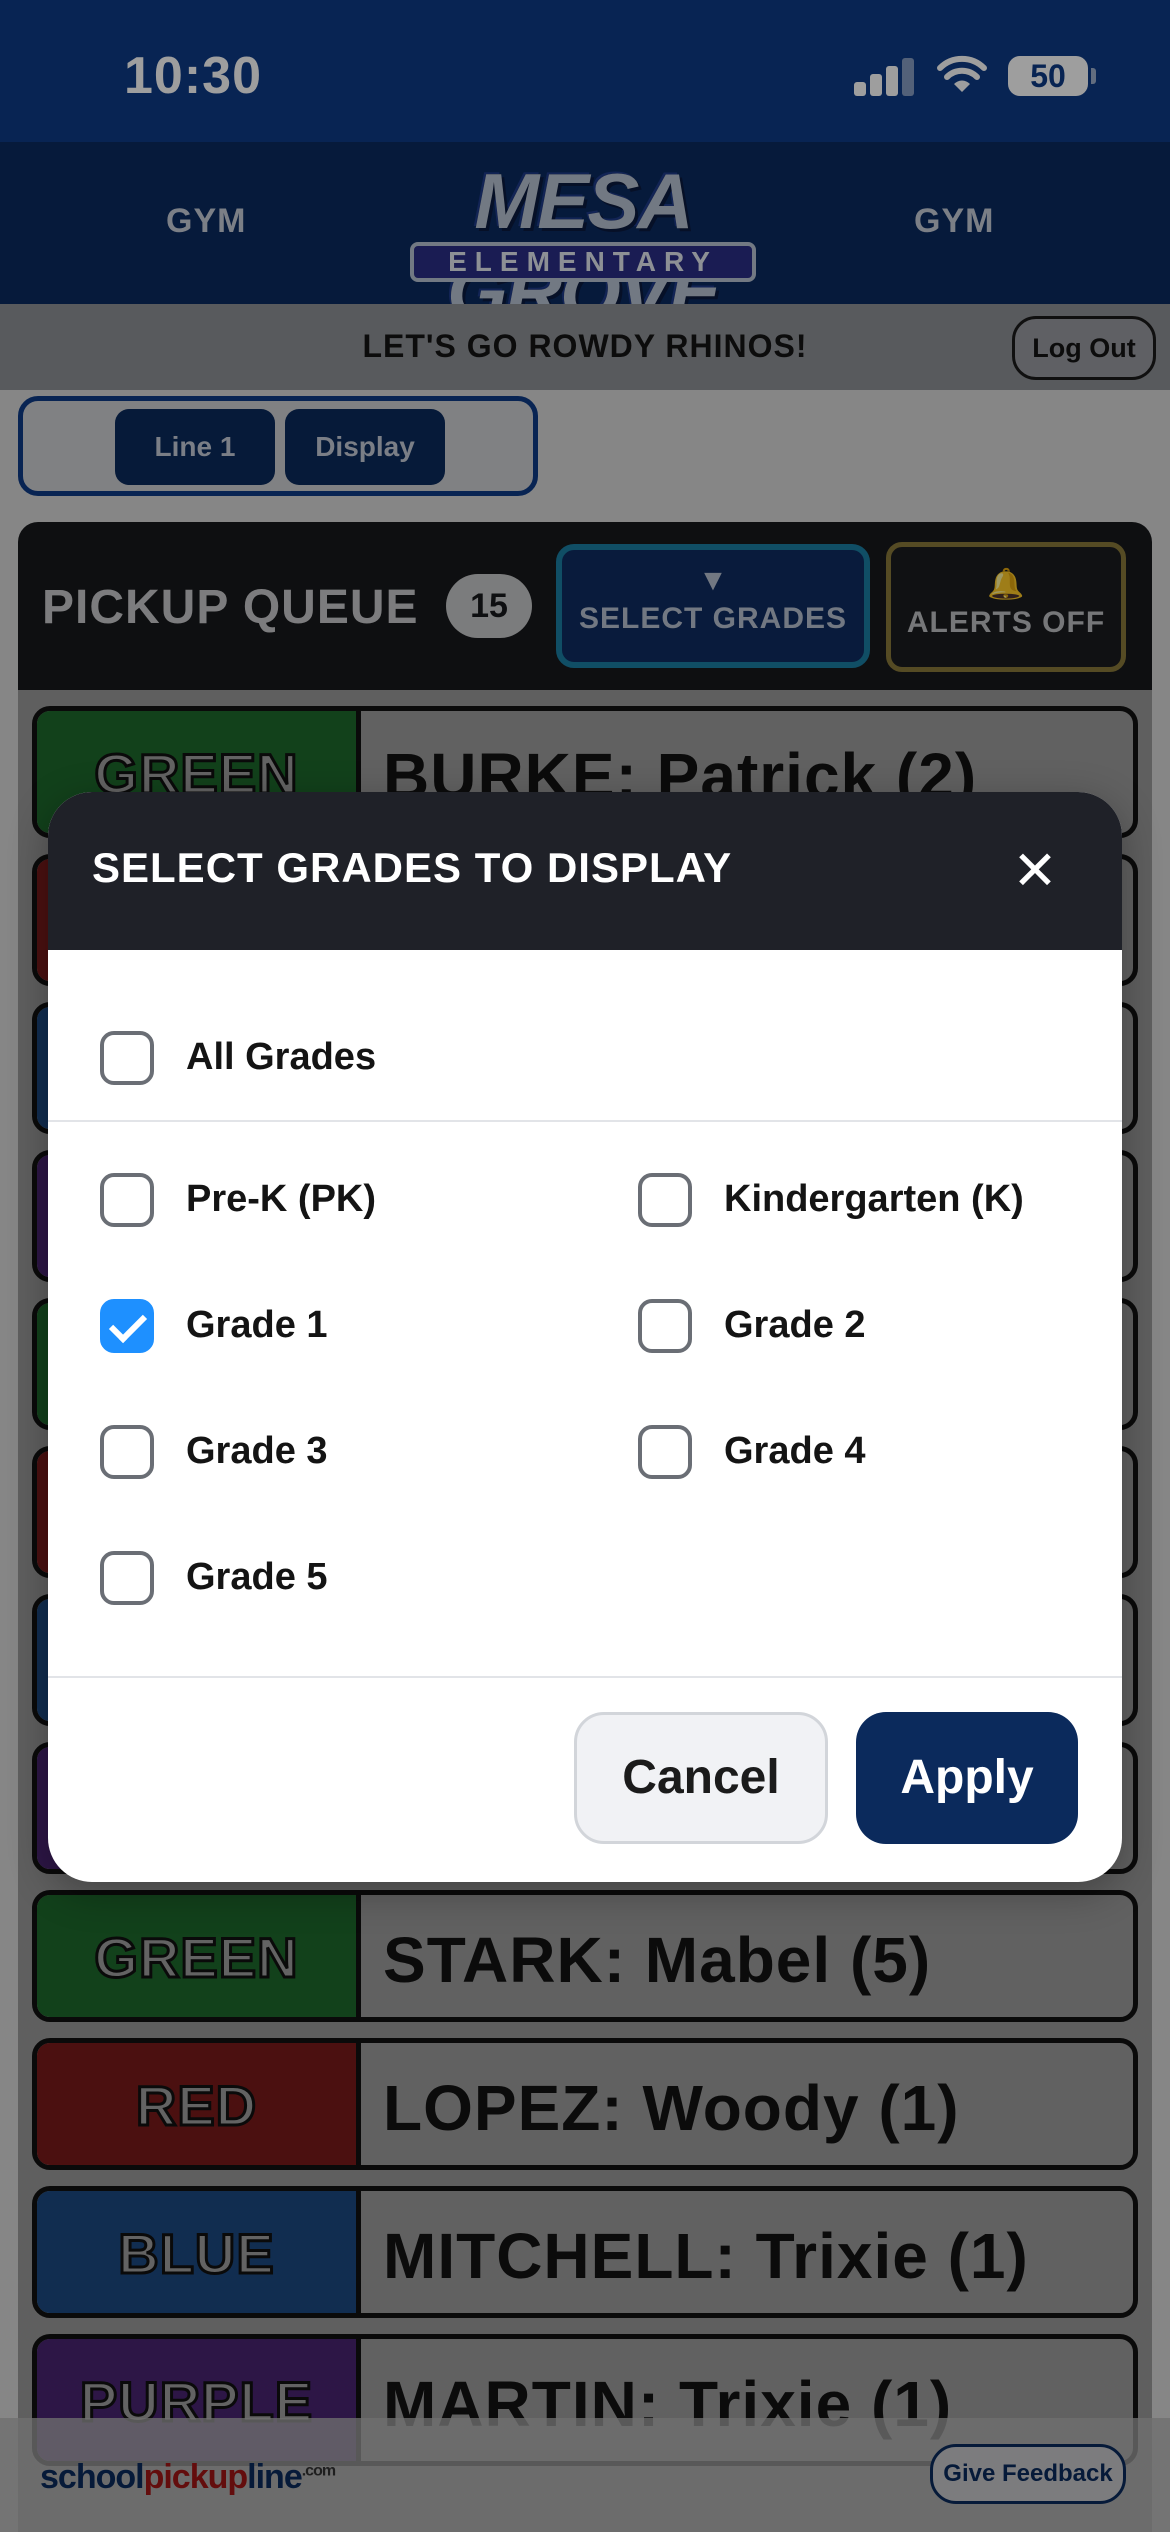 The width and height of the screenshot is (1170, 2532). What do you see at coordinates (257, 1577) in the screenshot?
I see `checkbox-label: Grade 5` at bounding box center [257, 1577].